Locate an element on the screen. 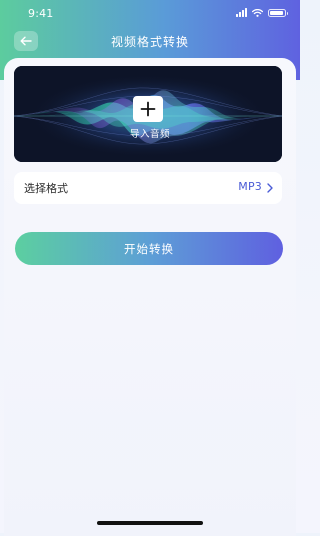  signal-icon is located at coordinates (241, 12).